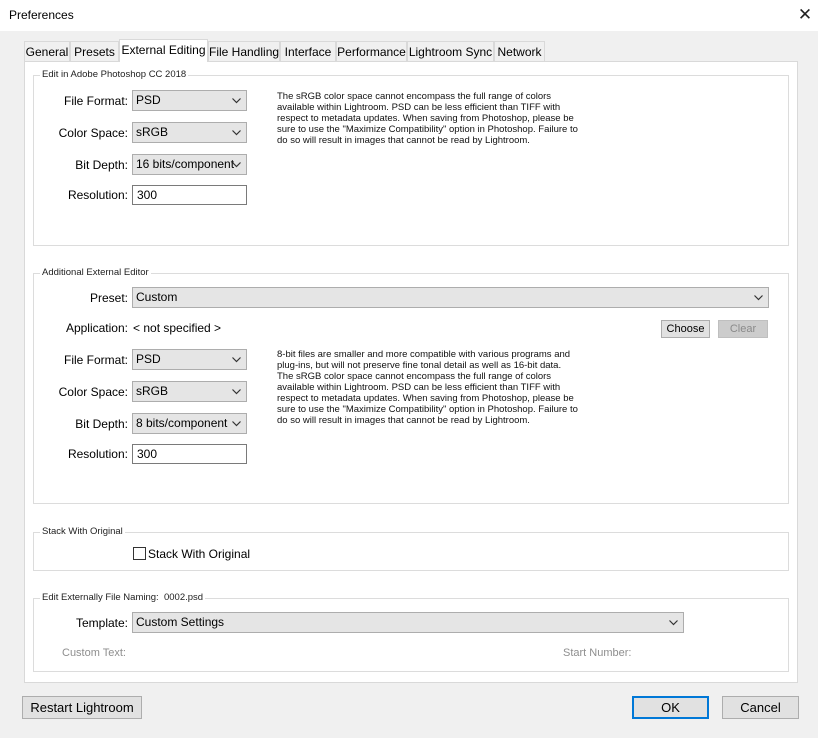 The height and width of the screenshot is (738, 818). What do you see at coordinates (180, 622) in the screenshot?
I see `template-value: Custom Settings` at bounding box center [180, 622].